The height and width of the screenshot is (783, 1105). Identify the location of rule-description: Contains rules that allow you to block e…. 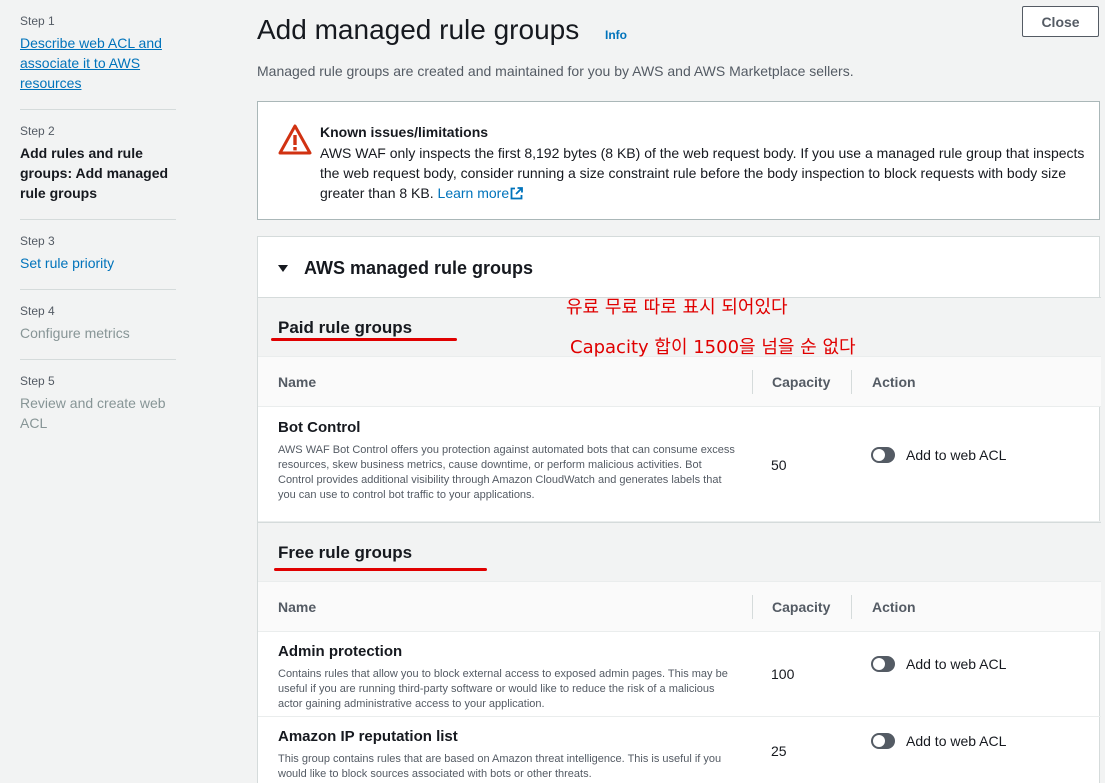
(503, 689).